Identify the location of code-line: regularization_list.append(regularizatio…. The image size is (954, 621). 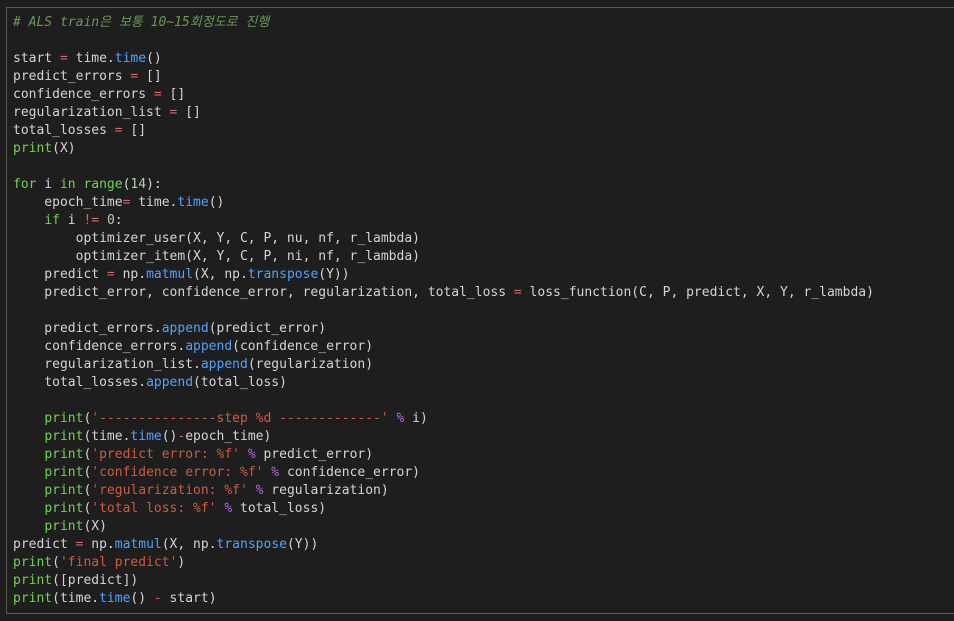
(443, 365).